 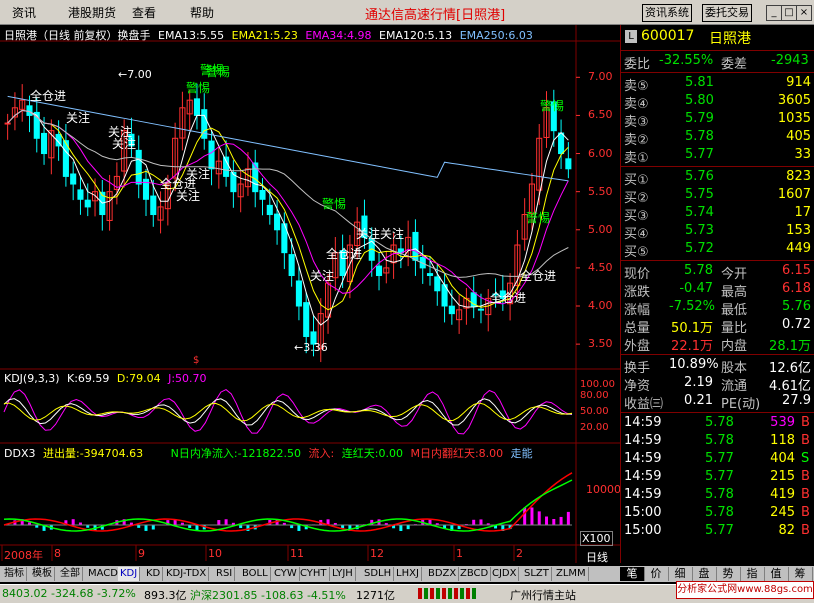 What do you see at coordinates (224, 574) in the screenshot?
I see `indicator-tab: RSI` at bounding box center [224, 574].